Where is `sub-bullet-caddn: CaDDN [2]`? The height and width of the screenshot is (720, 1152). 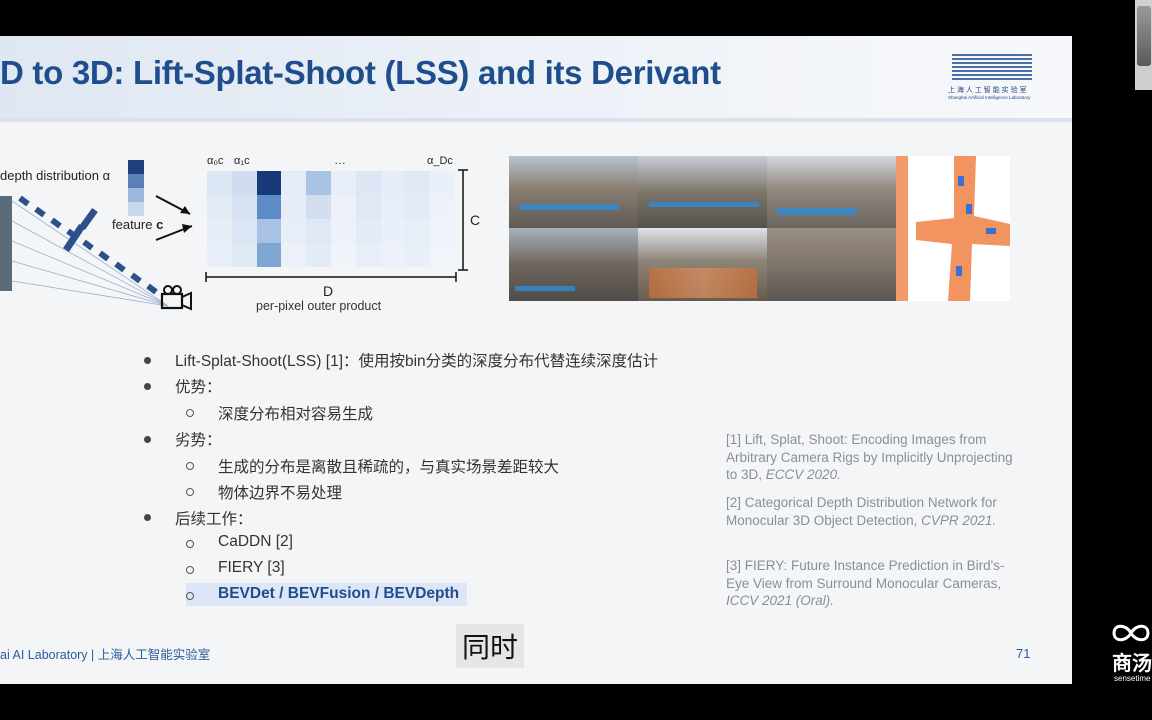 sub-bullet-caddn: CaDDN [2] is located at coordinates (255, 541).